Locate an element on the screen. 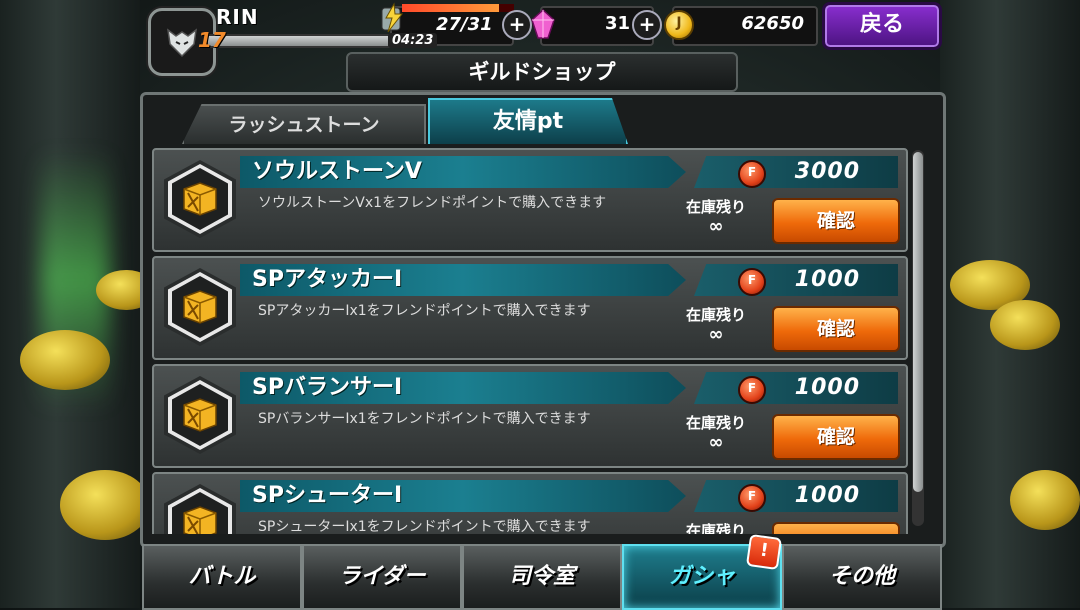 The width and height of the screenshot is (1080, 610). item-description: ソウルストーンVx1をフレンドポイントで購入できます is located at coordinates (432, 203).